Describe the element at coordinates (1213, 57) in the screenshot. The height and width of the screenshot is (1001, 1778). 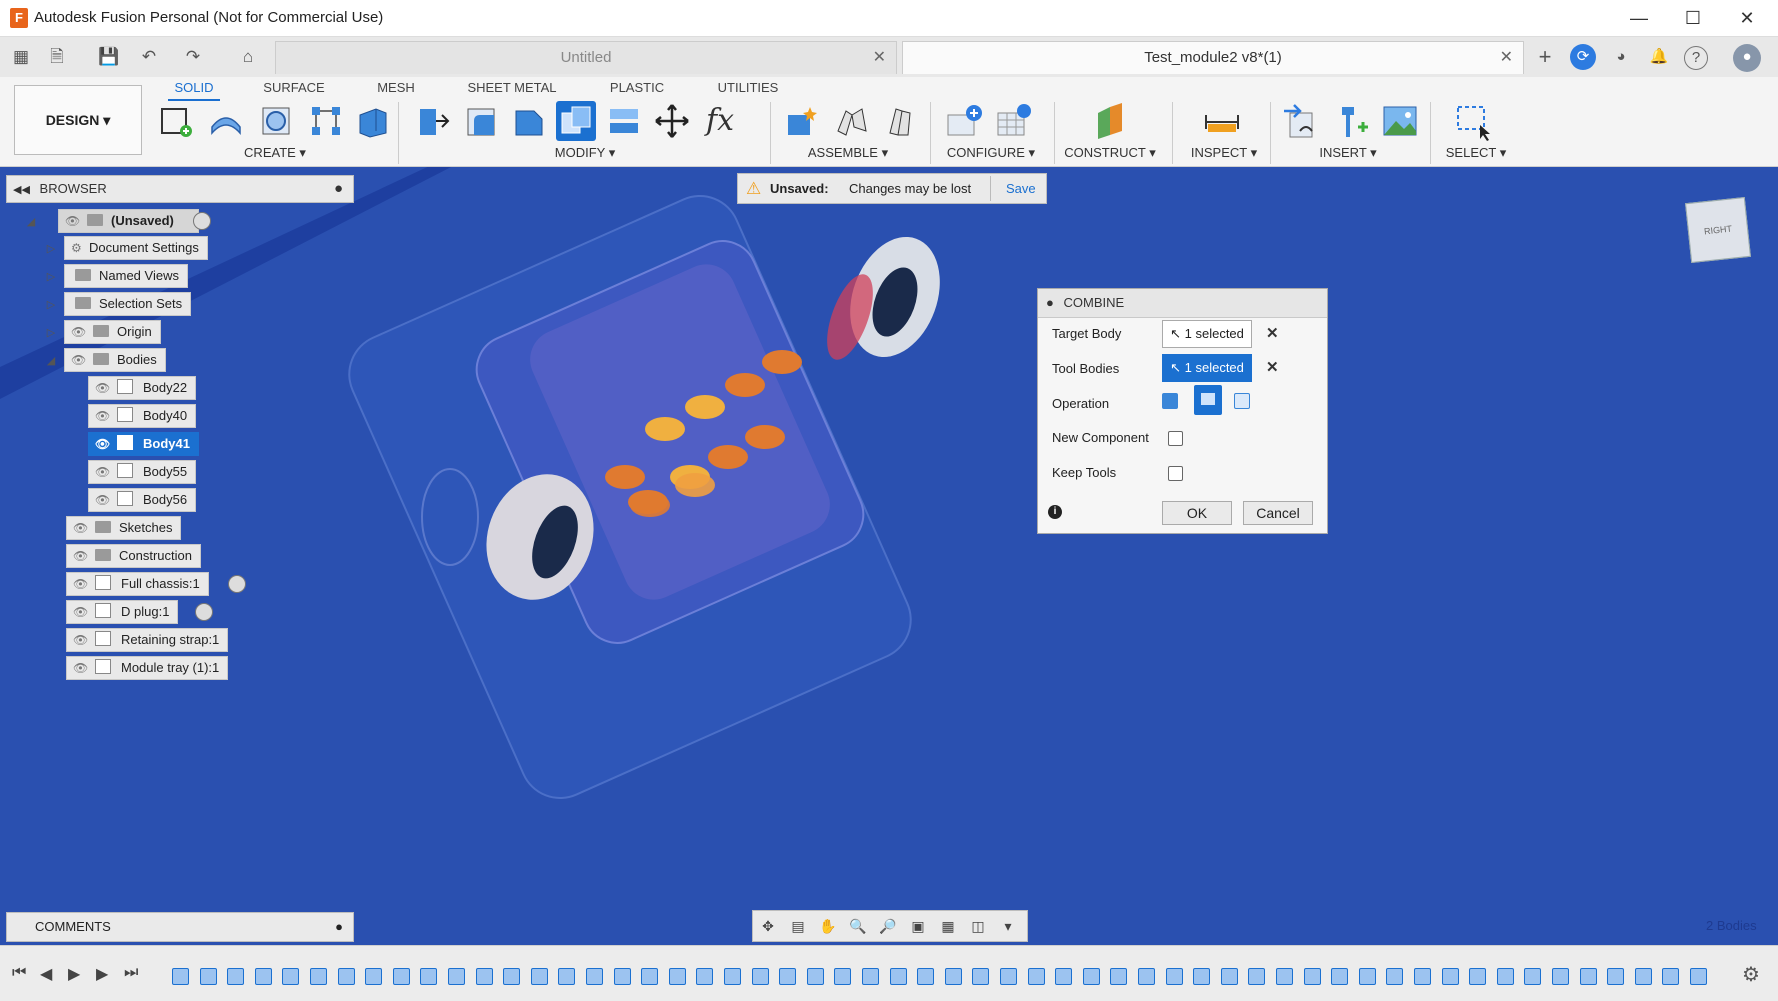
I see `tab-test-module2: Test_module2 v8*(1) ✕` at that location.